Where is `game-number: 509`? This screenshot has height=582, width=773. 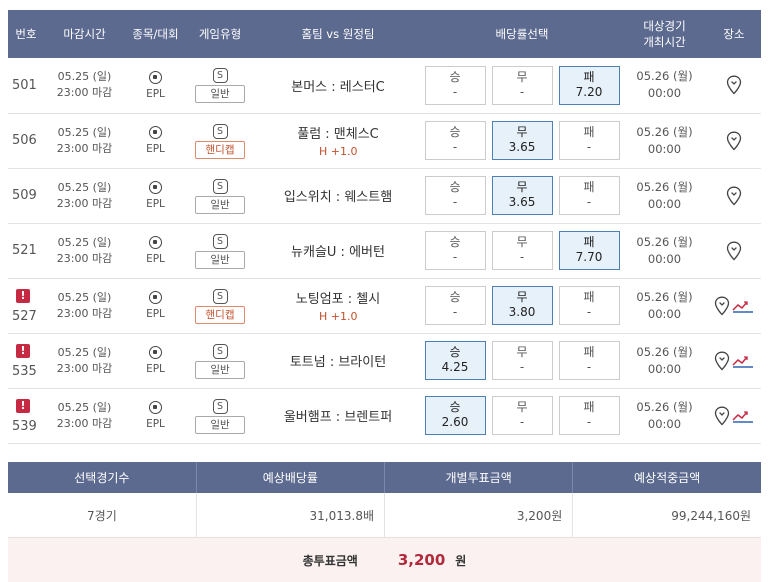 game-number: 509 is located at coordinates (24, 195).